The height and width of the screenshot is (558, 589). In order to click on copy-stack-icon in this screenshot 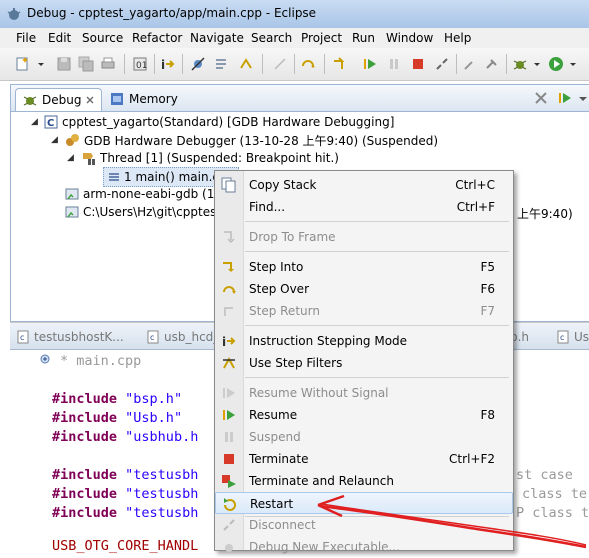, I will do `click(228, 185)`.